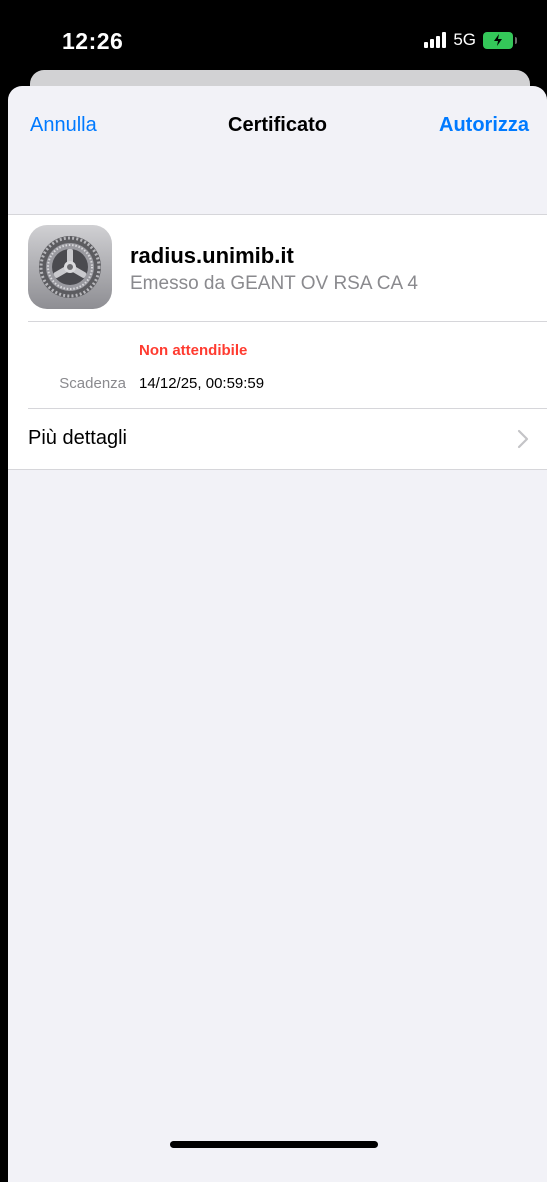  Describe the element at coordinates (464, 39) in the screenshot. I see `network-type: 5G` at that location.